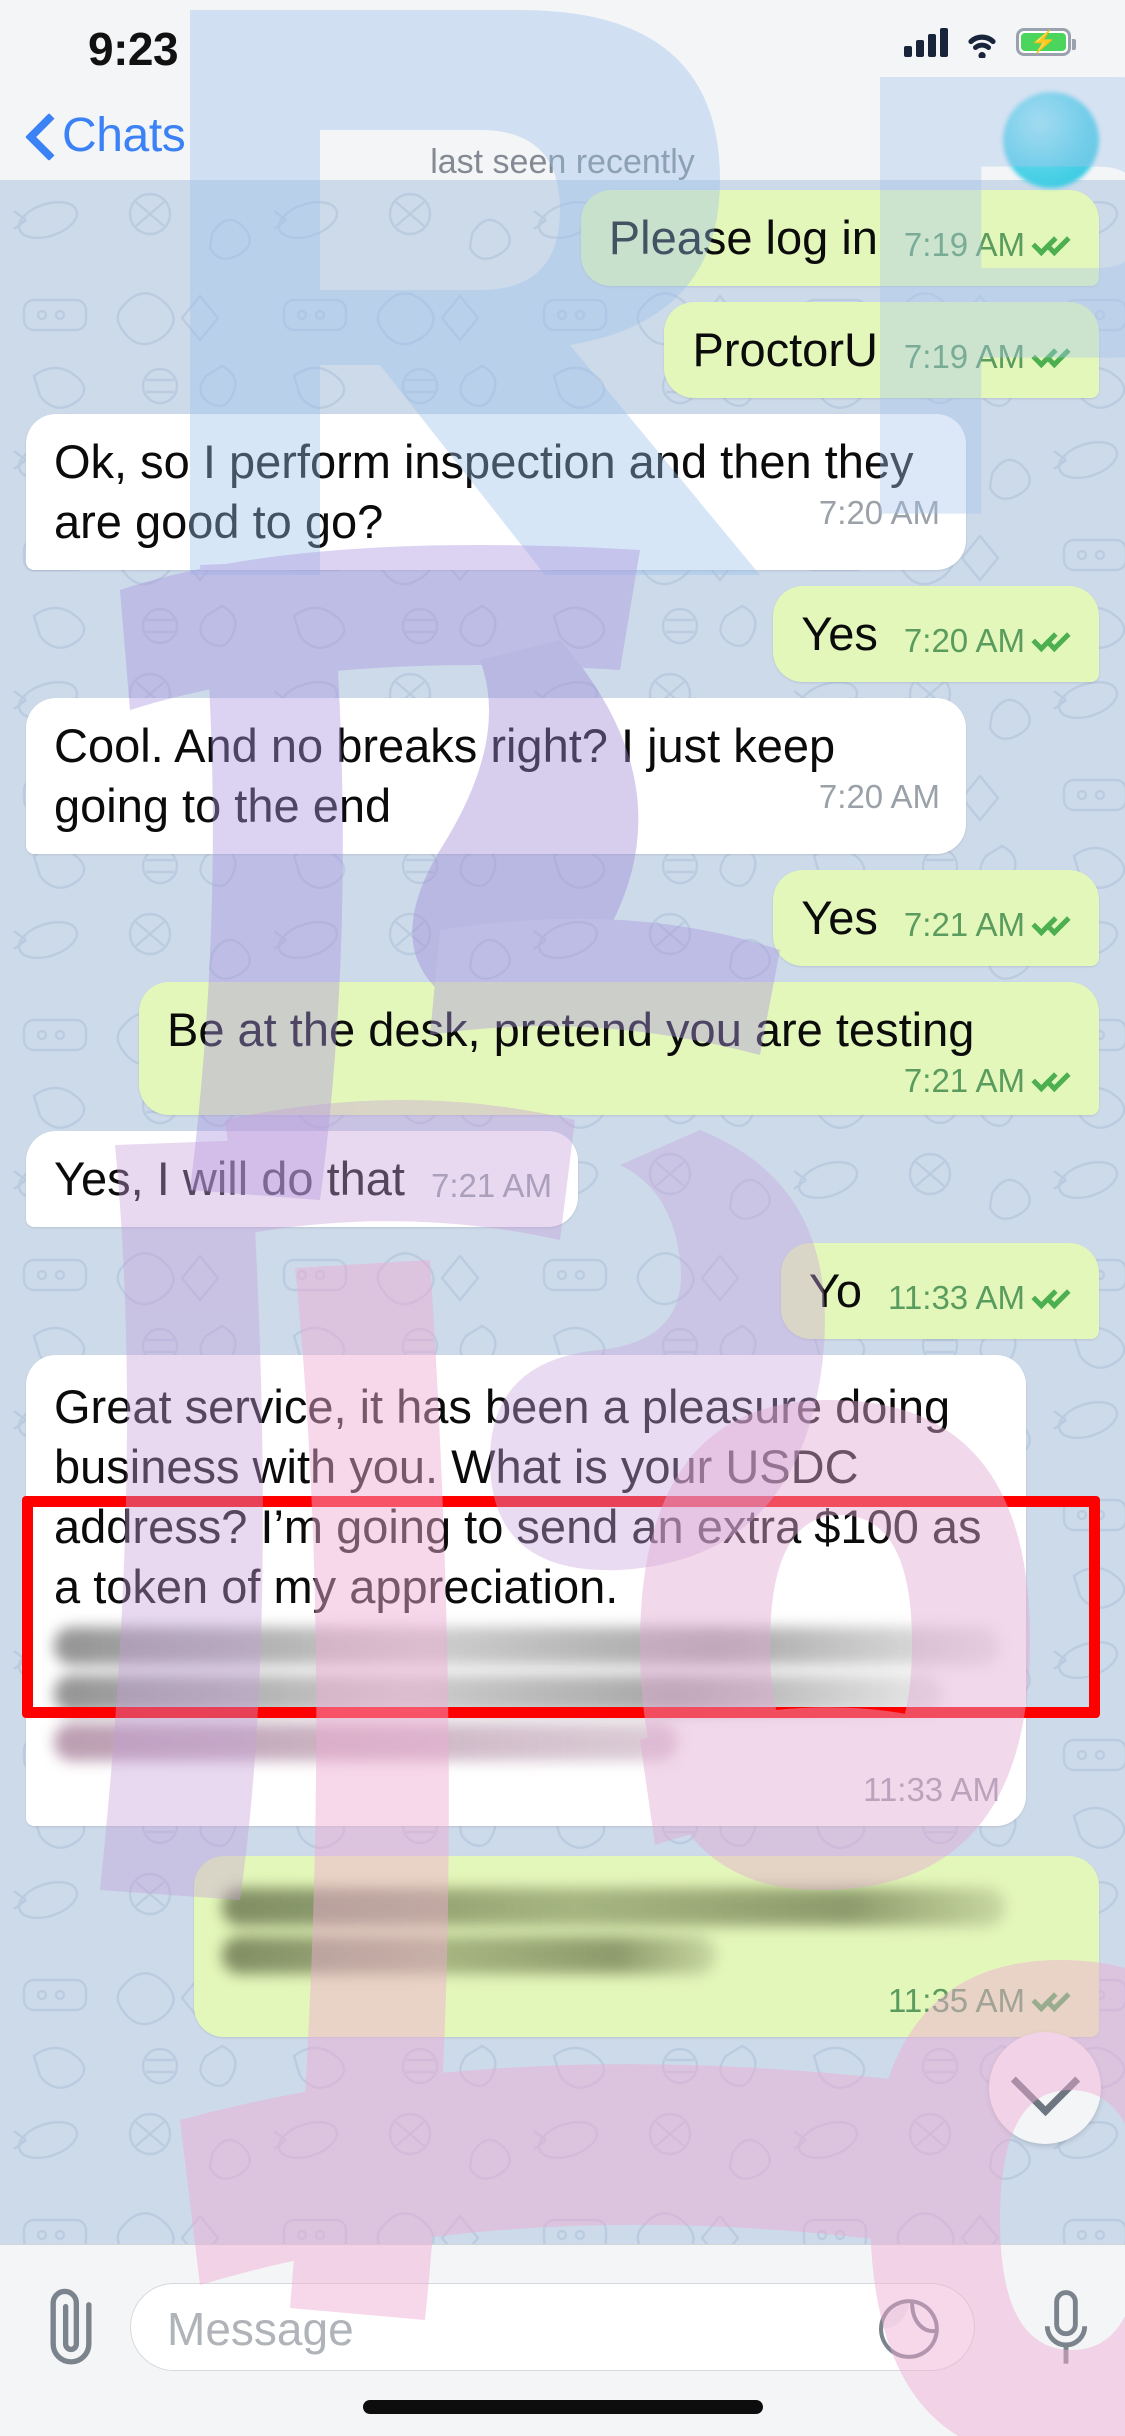  What do you see at coordinates (39, 136) in the screenshot?
I see `chevron-left-icon` at bounding box center [39, 136].